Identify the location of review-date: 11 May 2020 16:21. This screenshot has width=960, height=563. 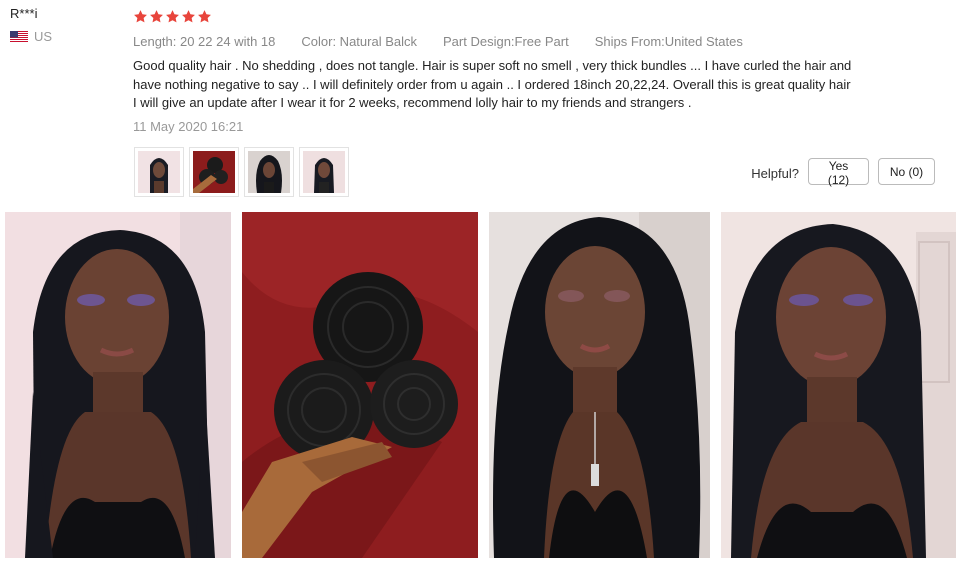
(188, 126).